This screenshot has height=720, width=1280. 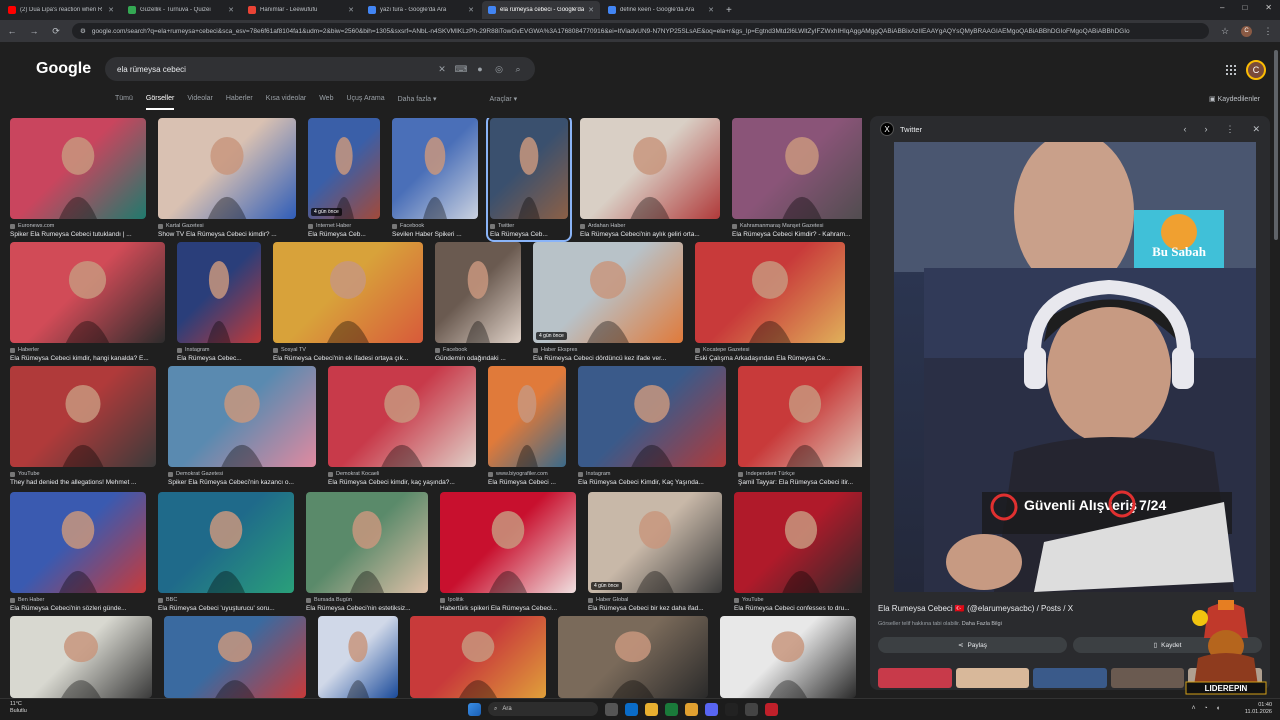 What do you see at coordinates (417, 102) in the screenshot?
I see `filter-tab: Daha fazla ▾` at bounding box center [417, 102].